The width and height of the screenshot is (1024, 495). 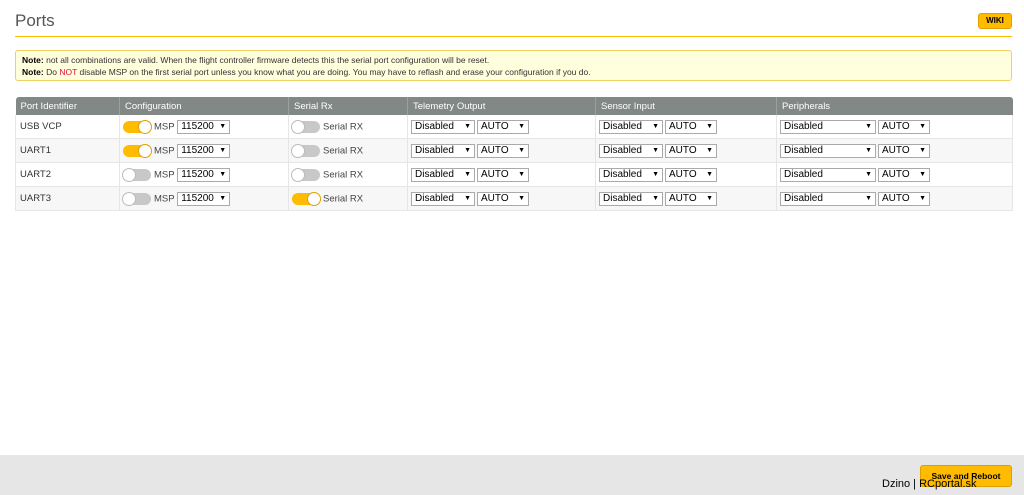 I want to click on wiki-button: WIKI, so click(x=995, y=21).